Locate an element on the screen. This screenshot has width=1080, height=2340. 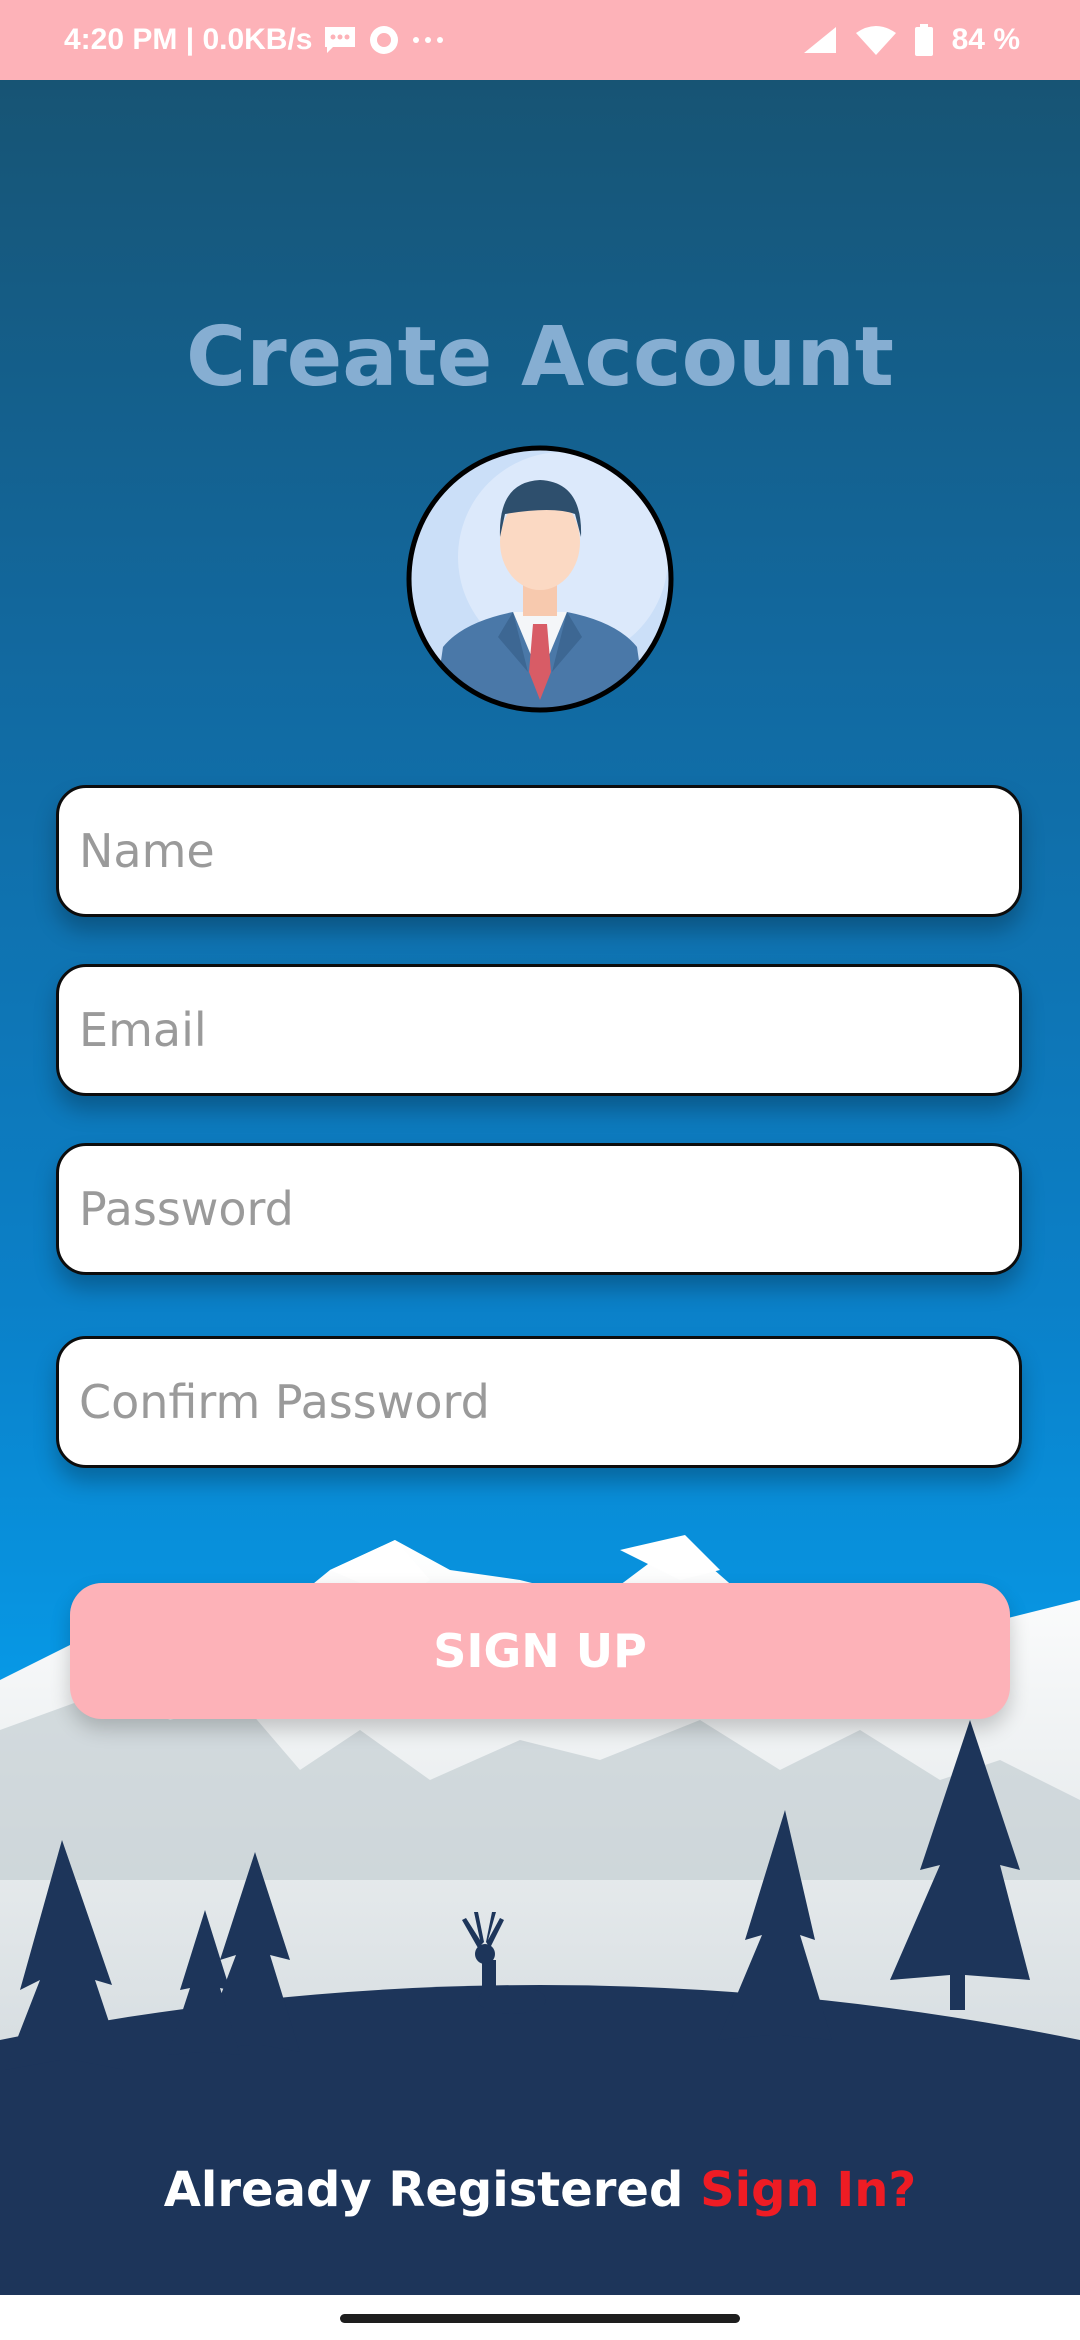
email-input is located at coordinates (539, 1030).